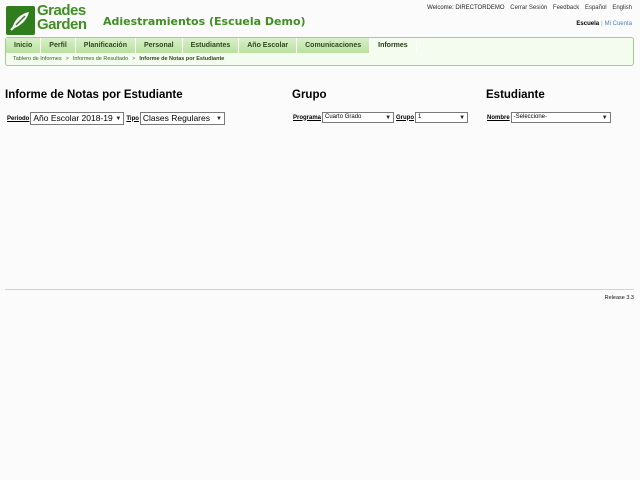 Image resolution: width=640 pixels, height=480 pixels. I want to click on breadcrumb-tablero-informes: Tablero de Informes, so click(37, 59).